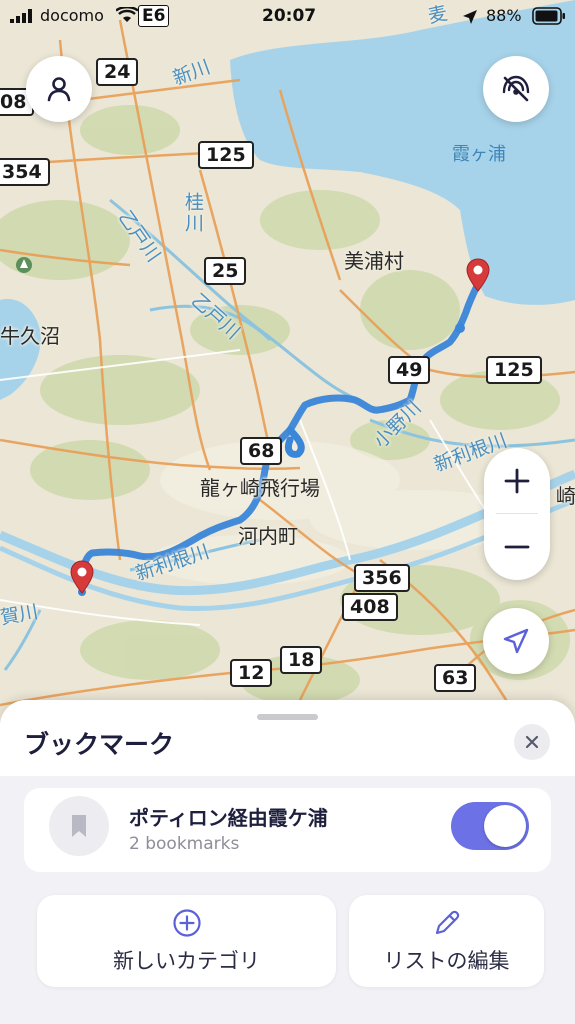  I want to click on close-button, so click(532, 742).